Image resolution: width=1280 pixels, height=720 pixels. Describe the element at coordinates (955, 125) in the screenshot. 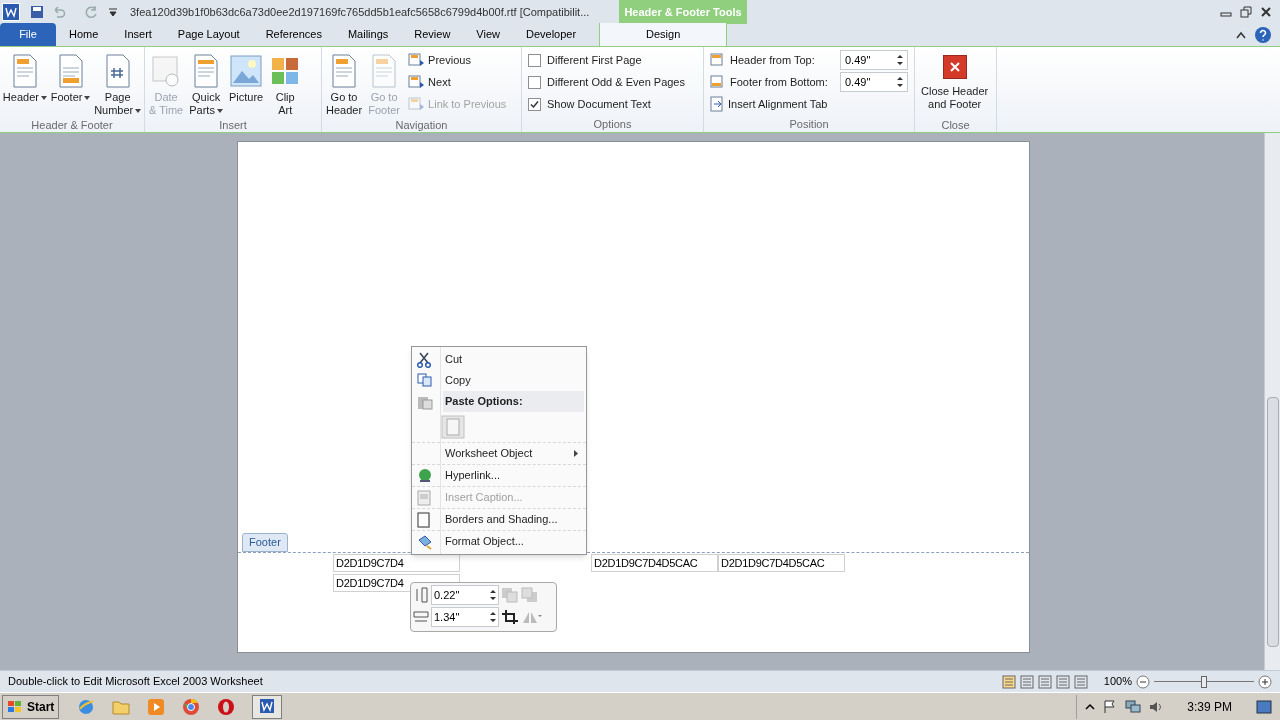

I see `group-label: Close` at that location.